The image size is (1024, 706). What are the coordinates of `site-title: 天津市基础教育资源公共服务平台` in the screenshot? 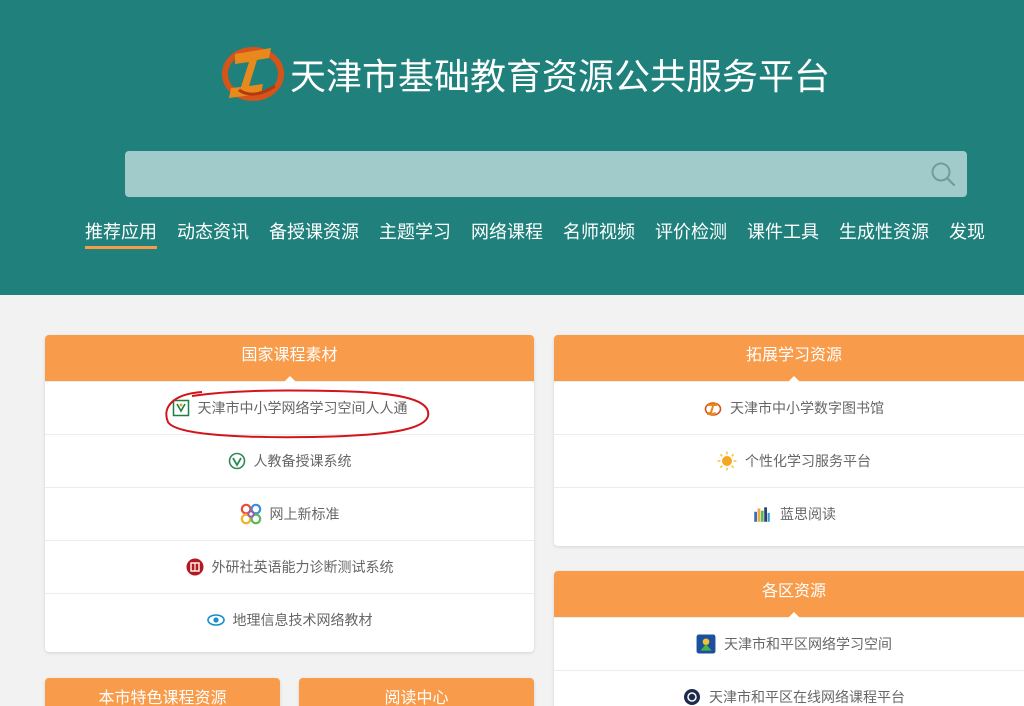 It's located at (560, 77).